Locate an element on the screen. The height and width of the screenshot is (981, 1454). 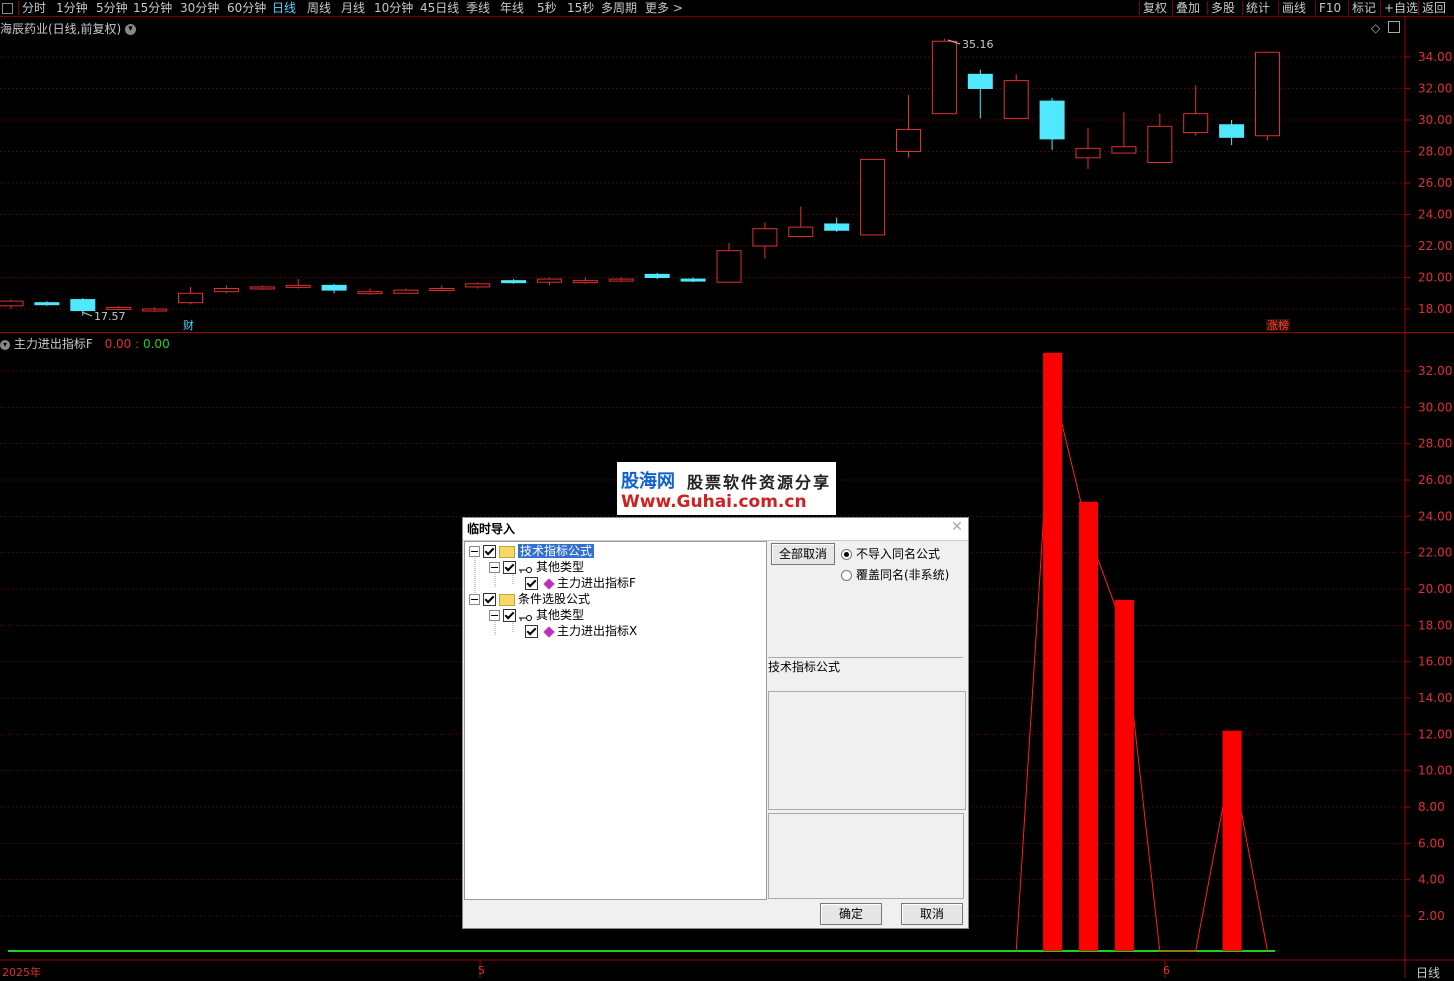
dialog-title: 临时导入 is located at coordinates (715, 529).